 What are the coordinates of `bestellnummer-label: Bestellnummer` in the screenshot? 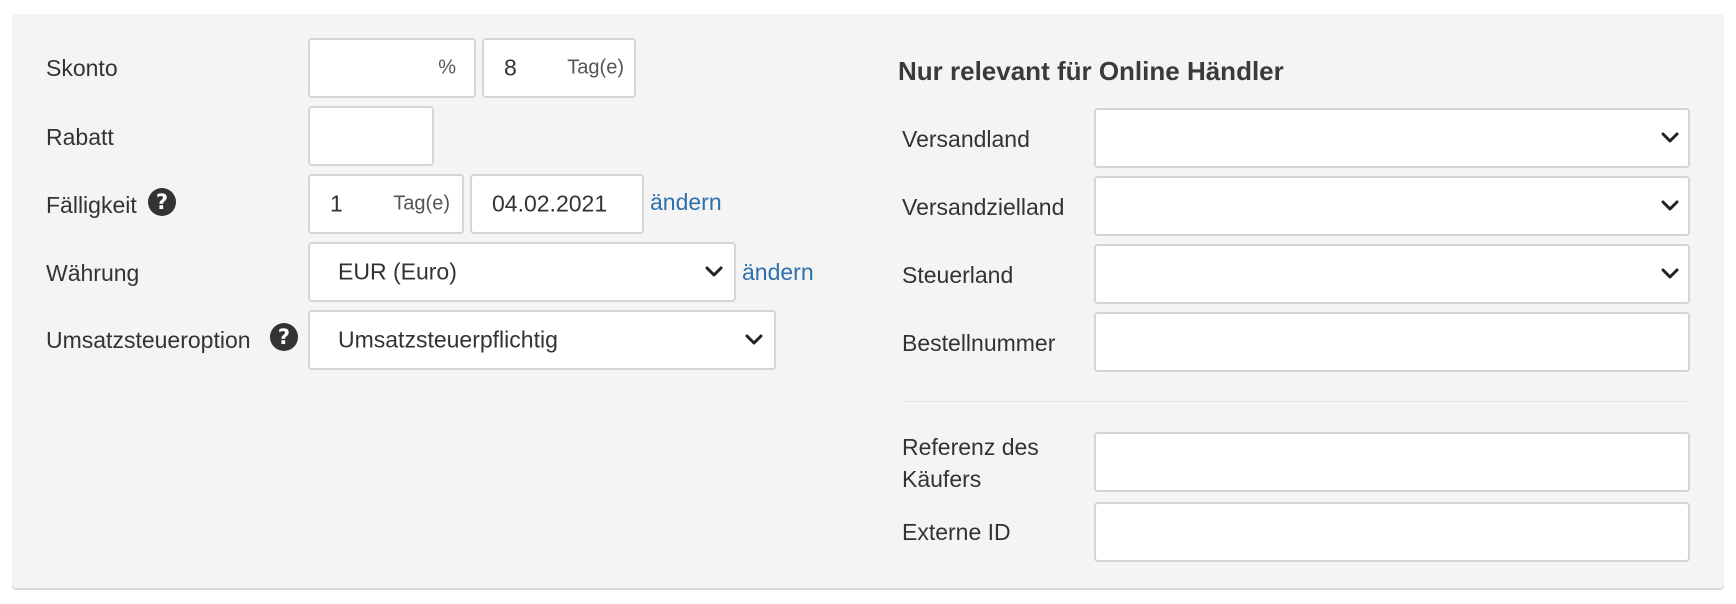 It's located at (979, 343).